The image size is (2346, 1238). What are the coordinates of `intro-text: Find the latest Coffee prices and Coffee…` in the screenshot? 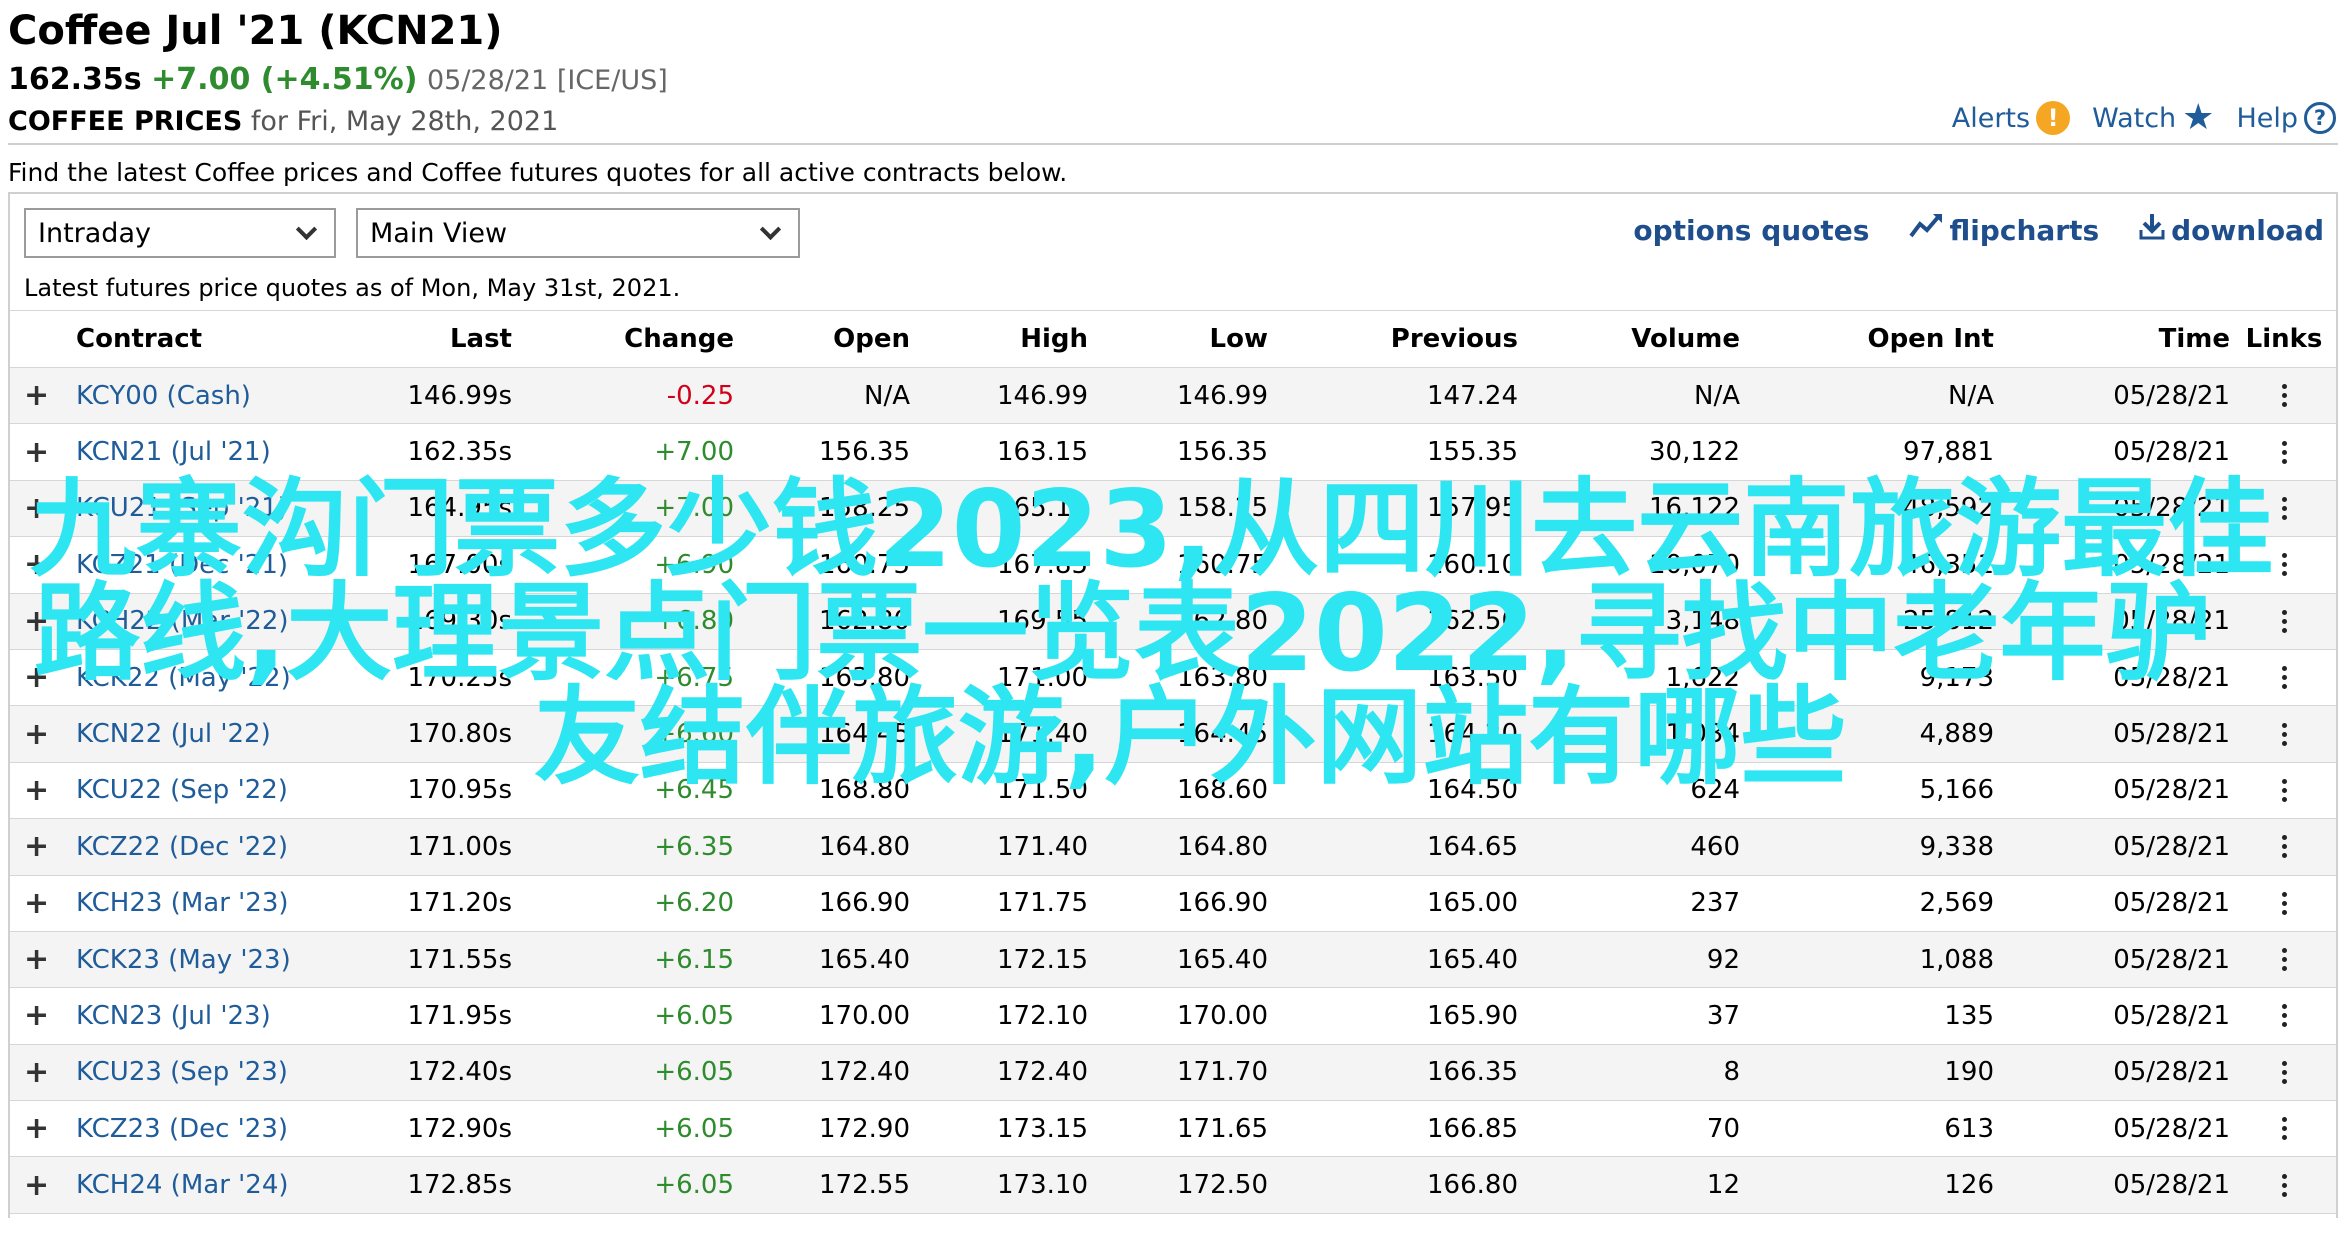 It's located at (538, 172).